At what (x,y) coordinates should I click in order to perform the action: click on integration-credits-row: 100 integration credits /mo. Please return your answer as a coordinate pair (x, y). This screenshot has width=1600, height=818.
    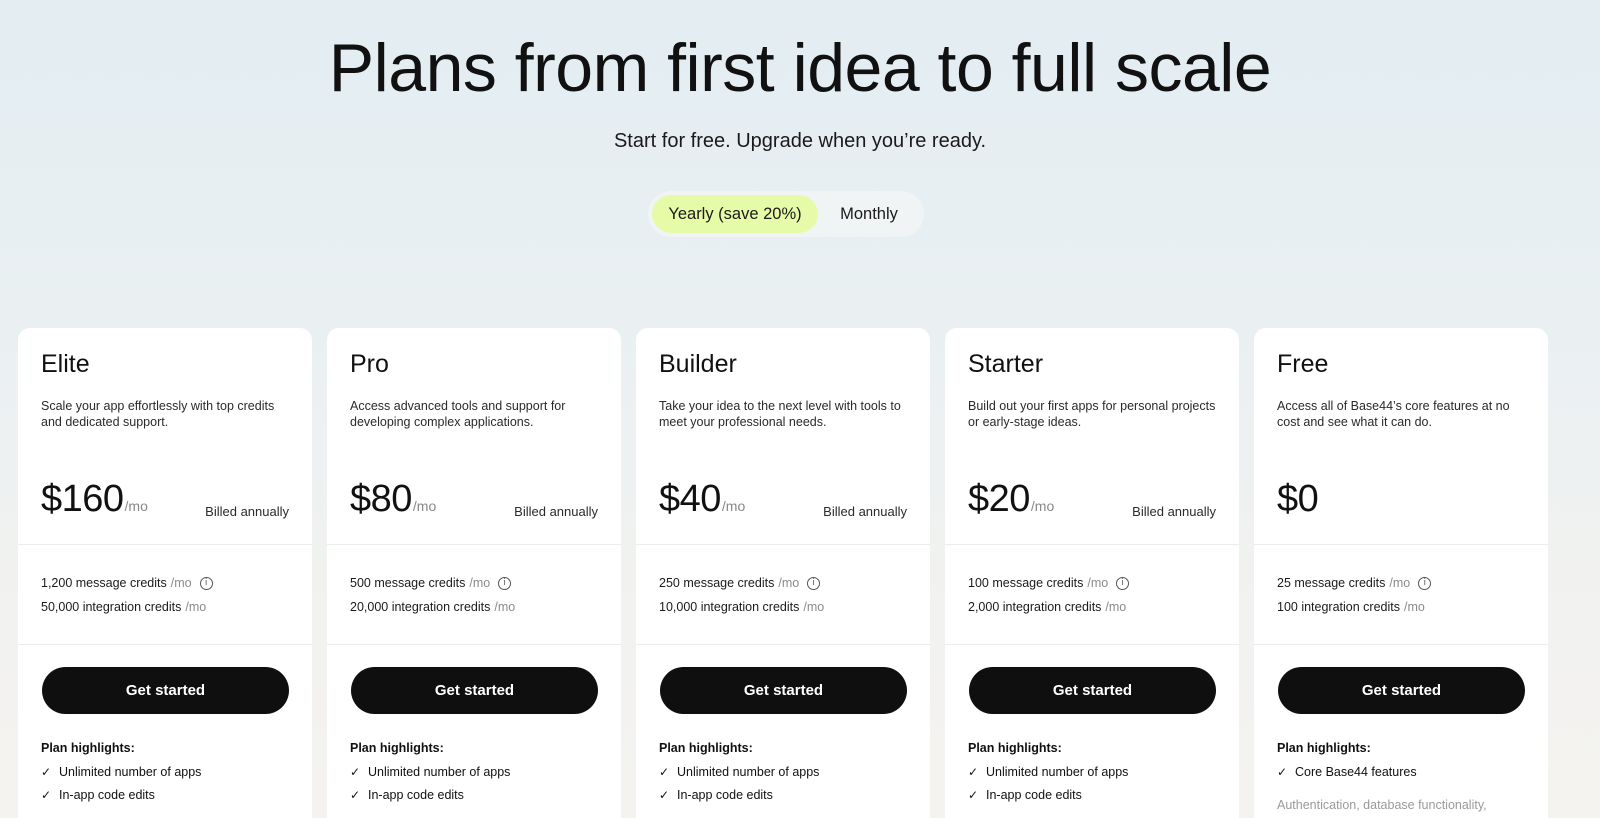
    Looking at the image, I should click on (1354, 607).